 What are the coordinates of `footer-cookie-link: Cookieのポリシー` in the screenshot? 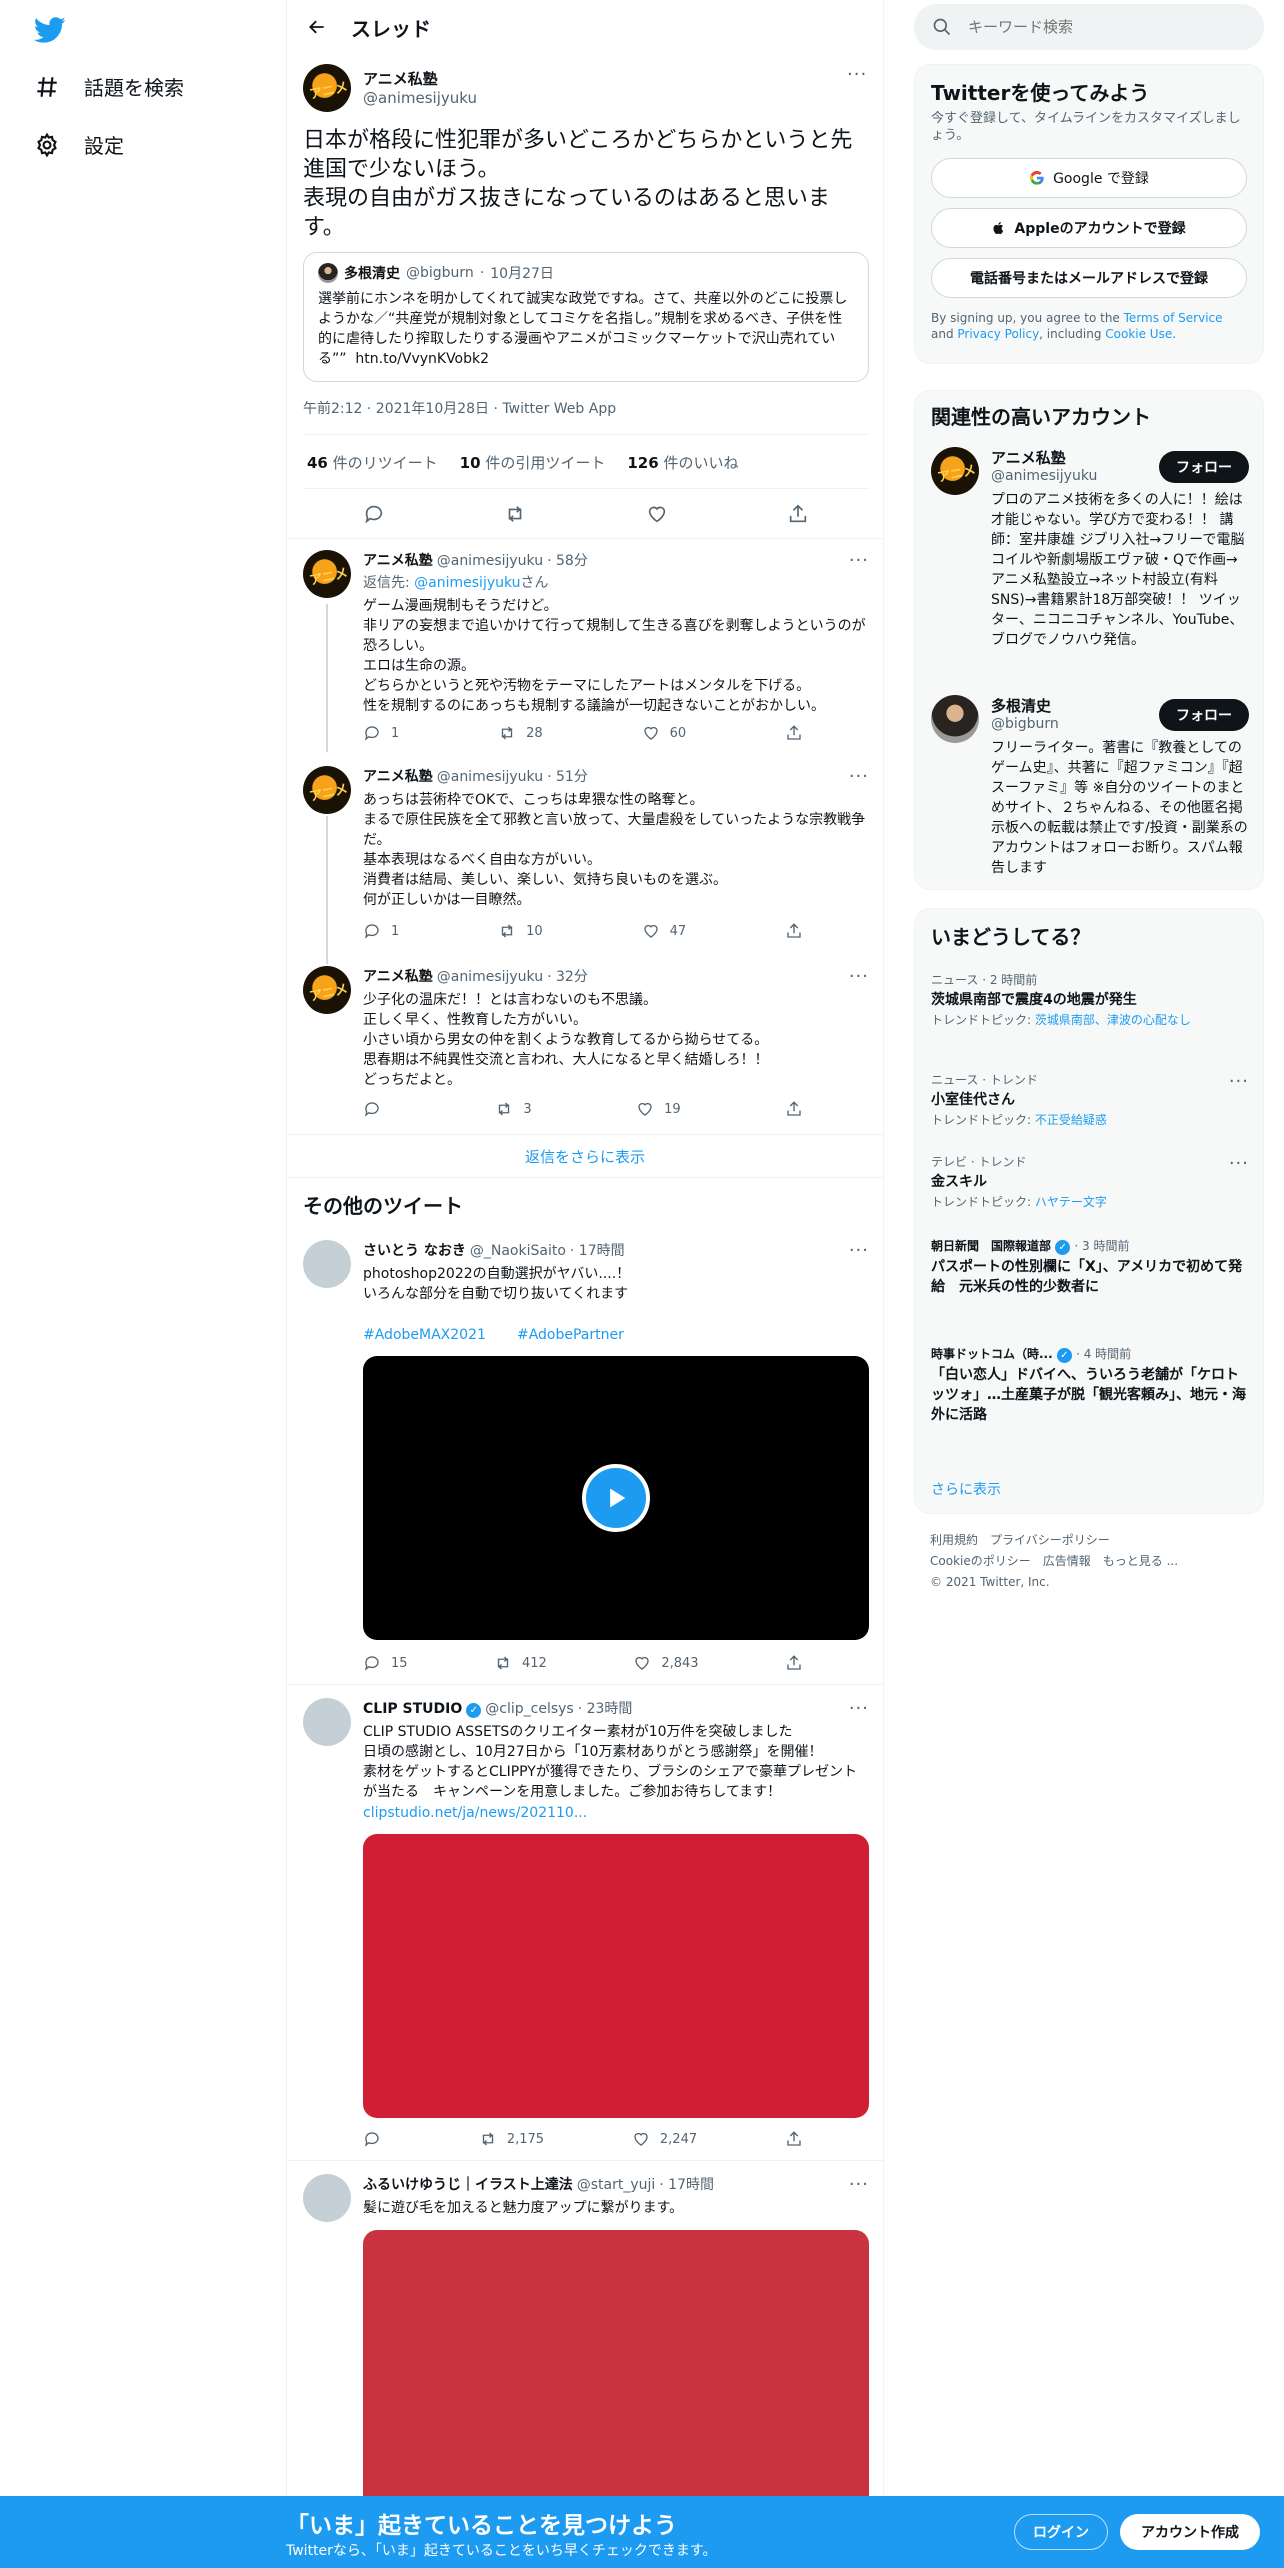 It's located at (980, 1561).